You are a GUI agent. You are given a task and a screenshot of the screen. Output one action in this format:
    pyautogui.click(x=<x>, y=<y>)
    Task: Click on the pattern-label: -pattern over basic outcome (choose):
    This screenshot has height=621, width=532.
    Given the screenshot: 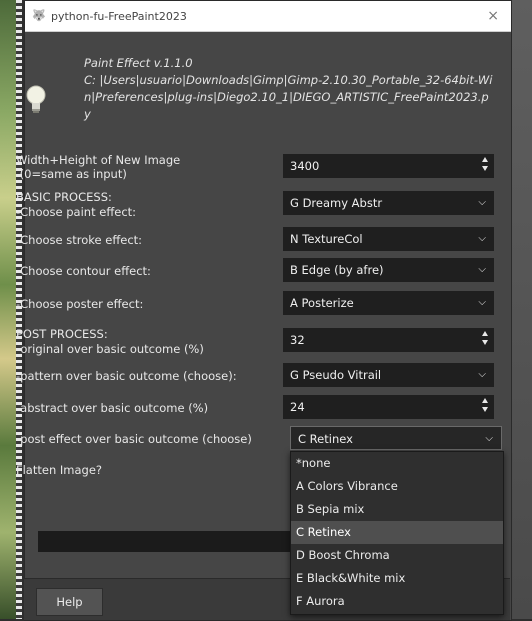 What is the action you would take?
    pyautogui.click(x=126, y=376)
    